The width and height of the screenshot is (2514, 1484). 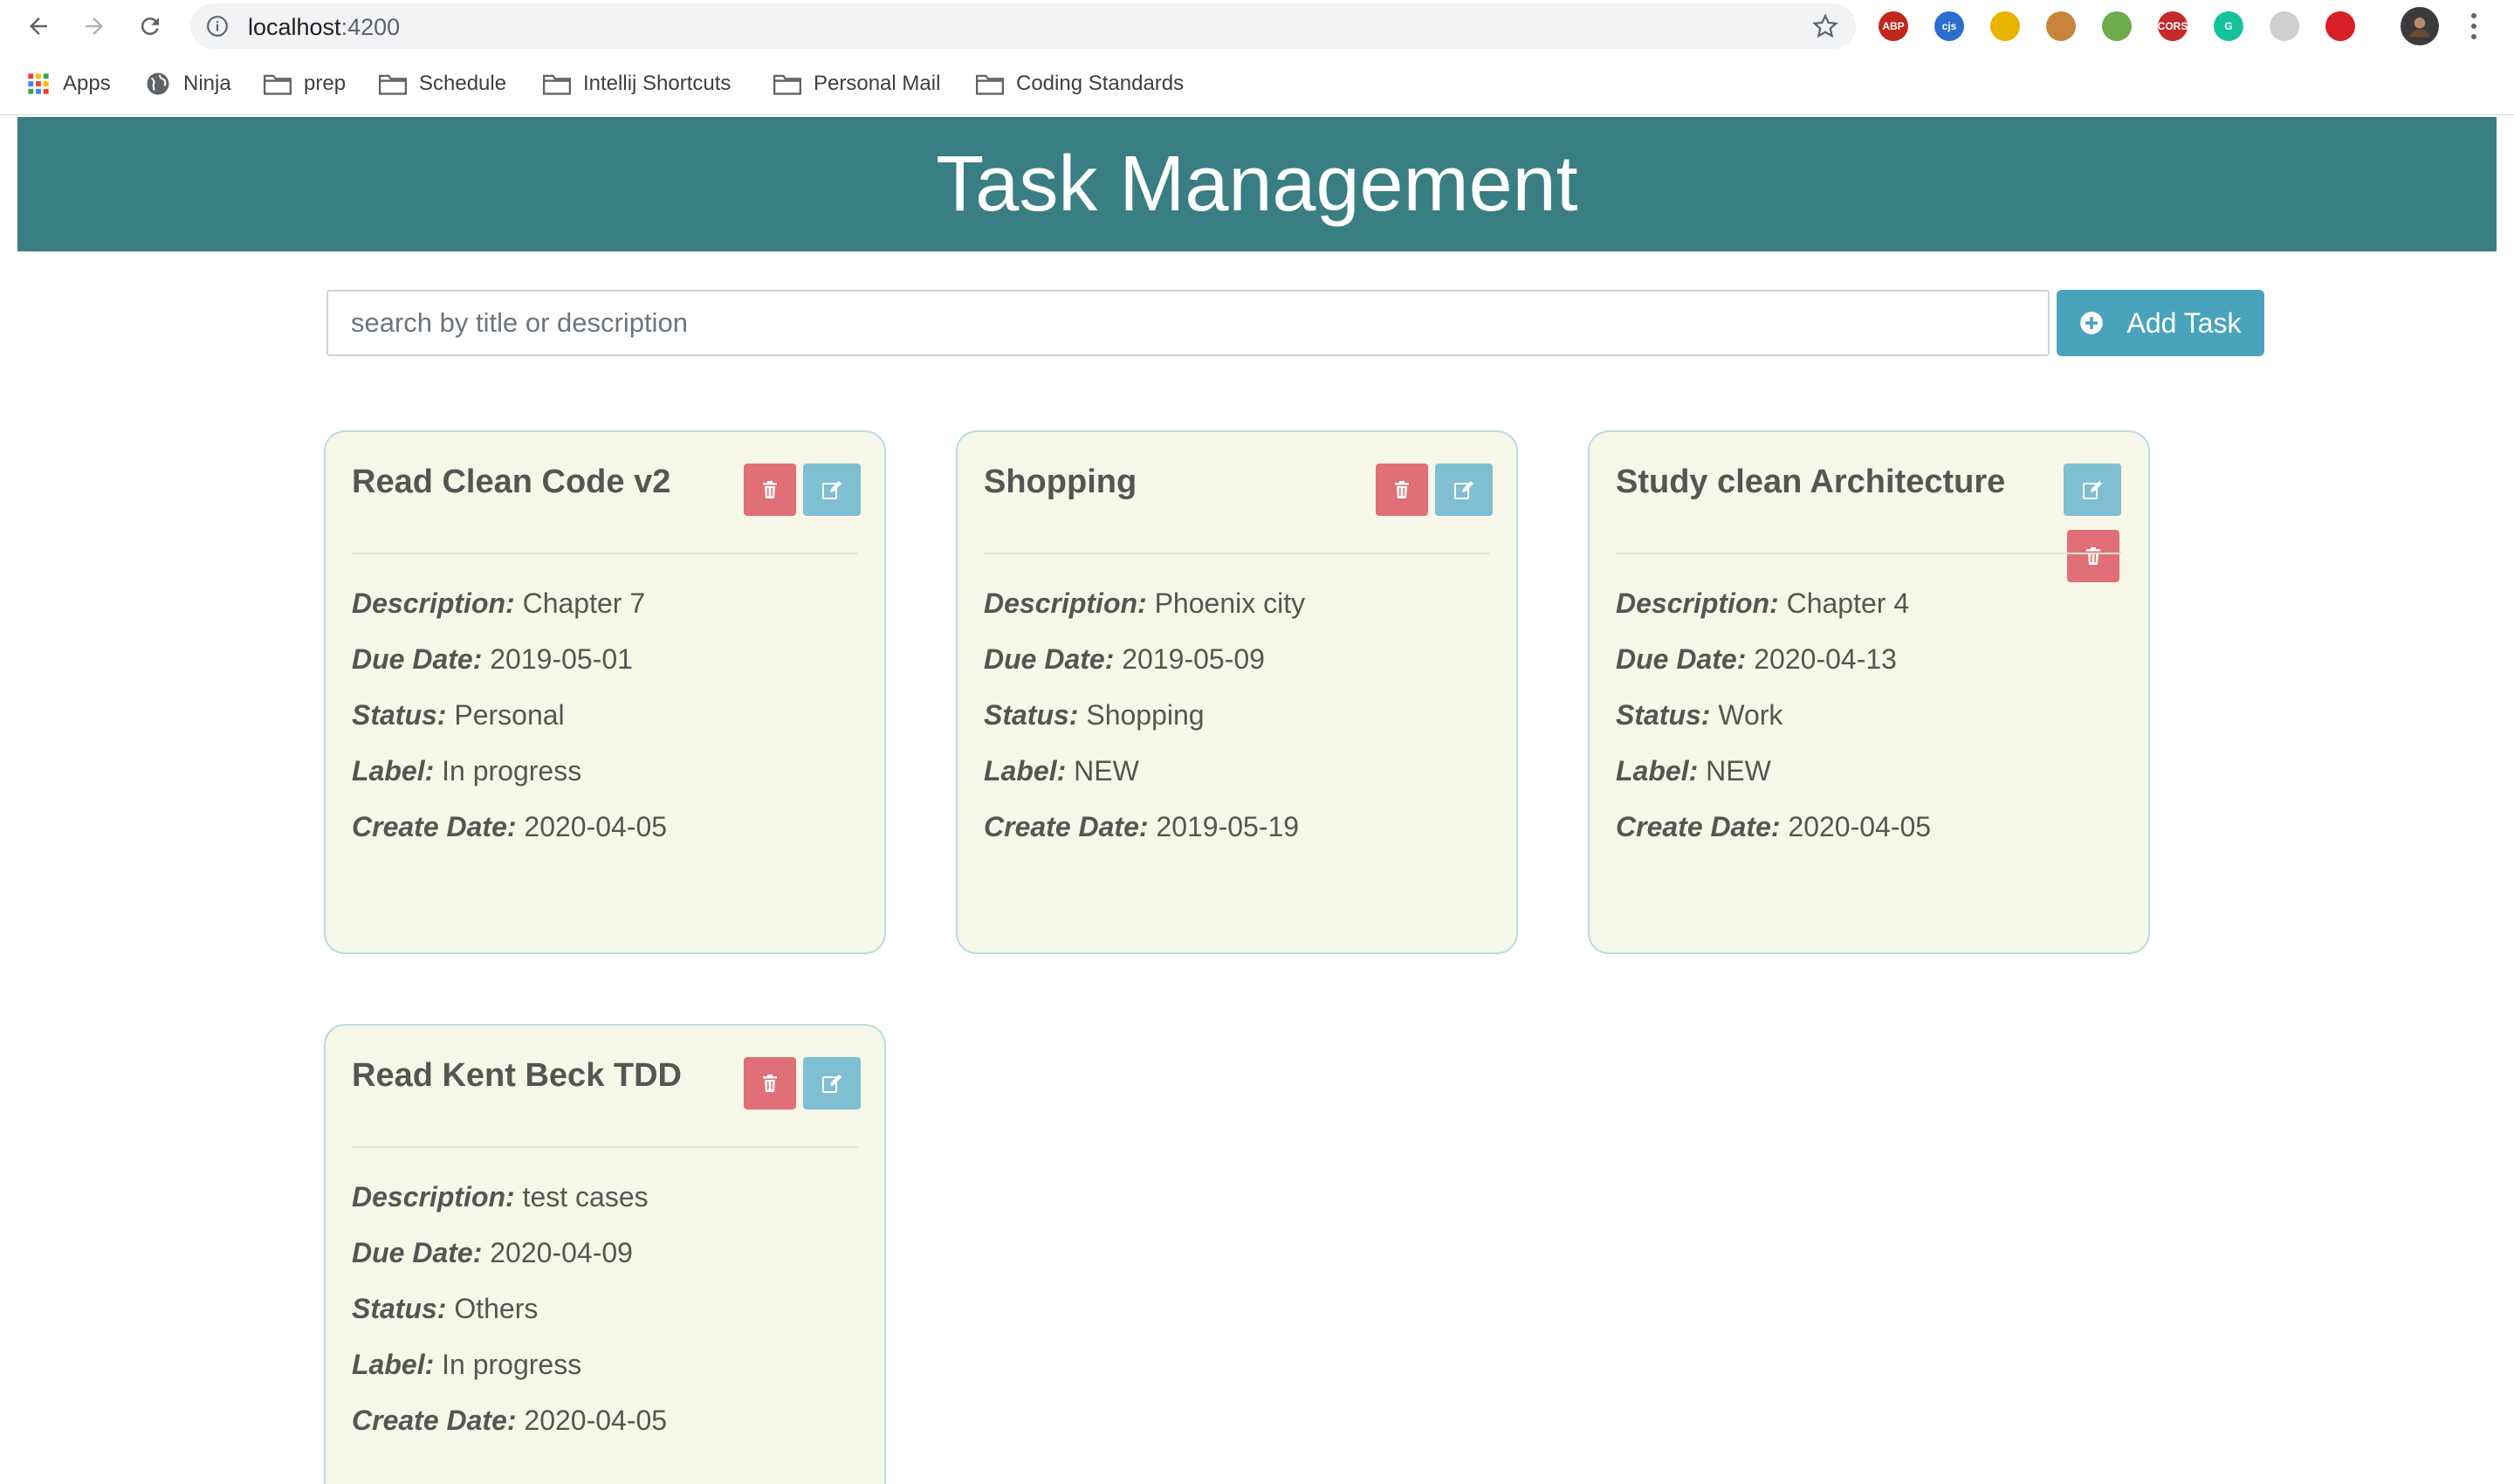 What do you see at coordinates (1146, 715) in the screenshot?
I see `field-value: Shopping` at bounding box center [1146, 715].